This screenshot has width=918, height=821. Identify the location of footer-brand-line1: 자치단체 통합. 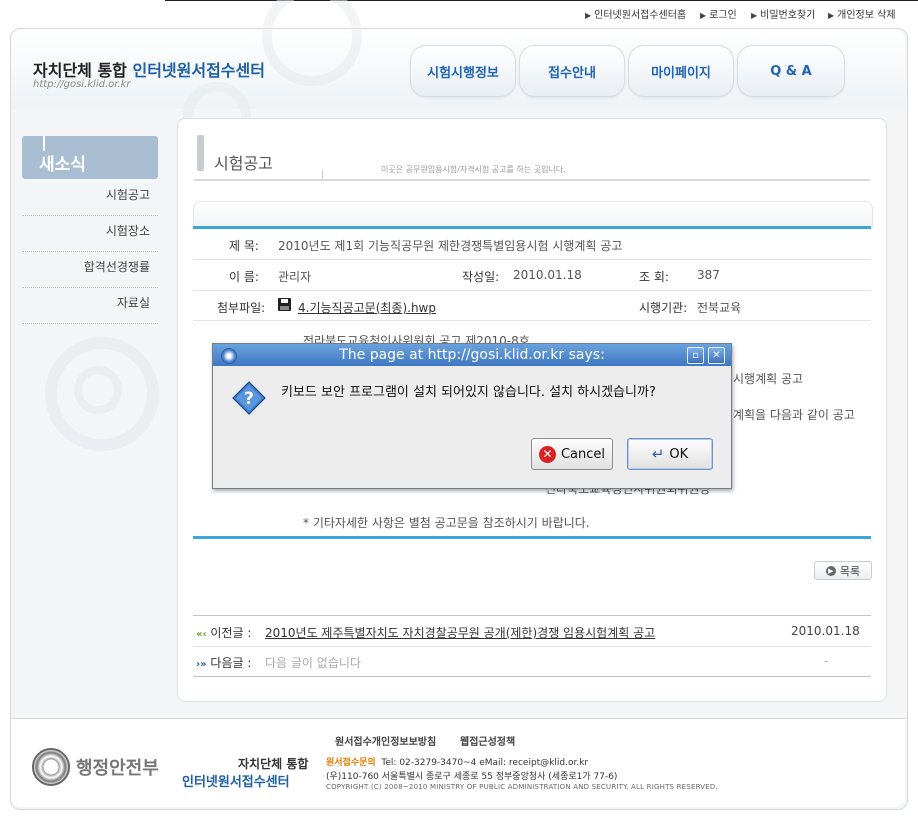
(273, 764).